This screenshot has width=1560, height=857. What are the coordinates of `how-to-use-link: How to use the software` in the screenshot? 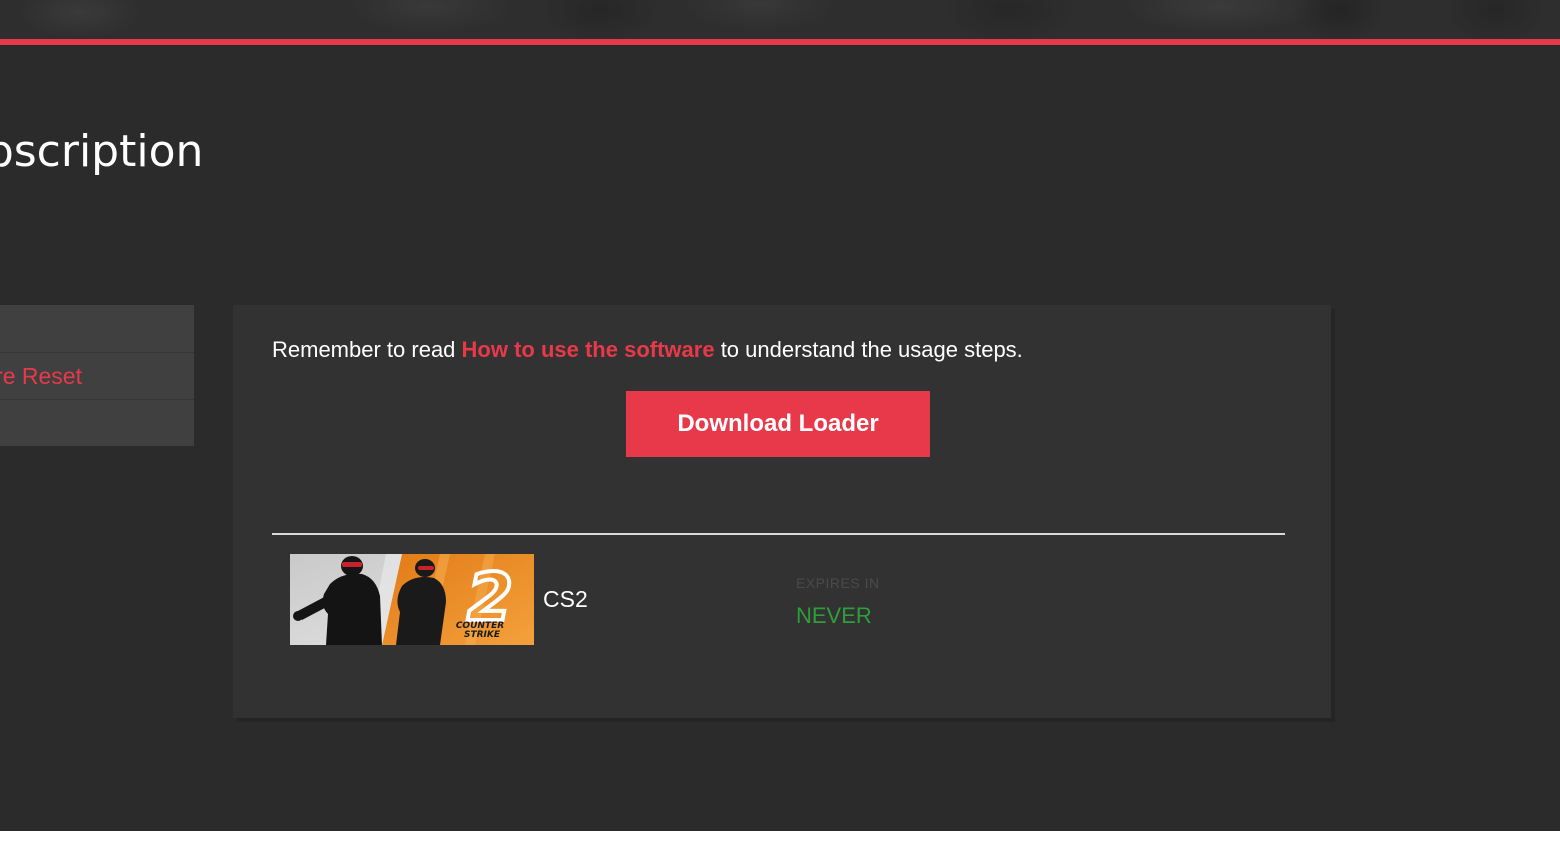 It's located at (588, 349).